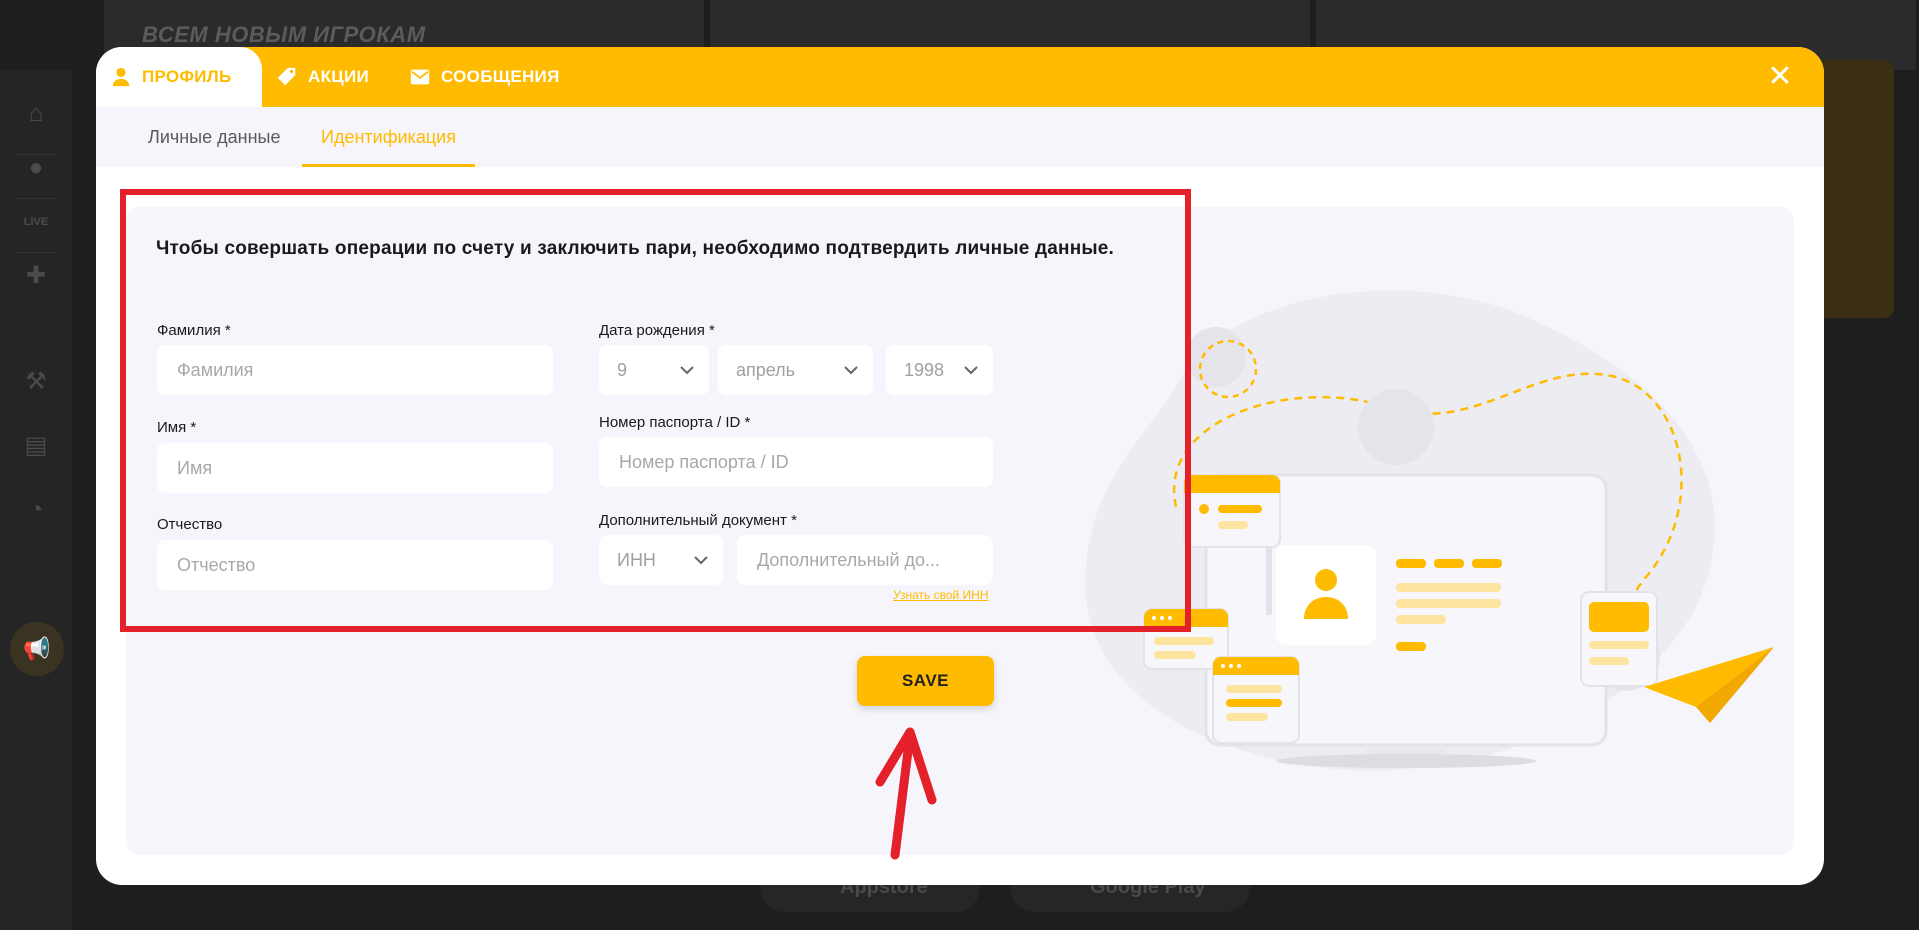  Describe the element at coordinates (36, 276) in the screenshot. I see `gamepad-icon: ✚` at that location.